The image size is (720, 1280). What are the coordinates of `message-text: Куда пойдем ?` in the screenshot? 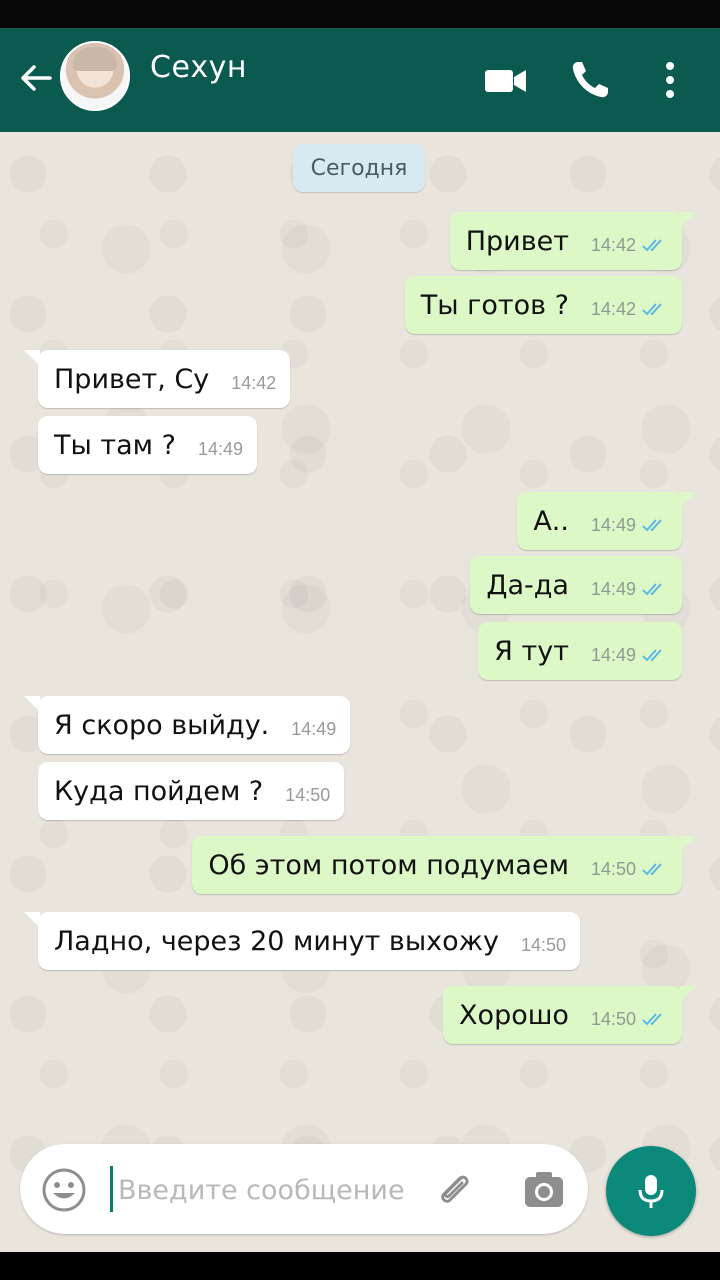 It's located at (159, 791).